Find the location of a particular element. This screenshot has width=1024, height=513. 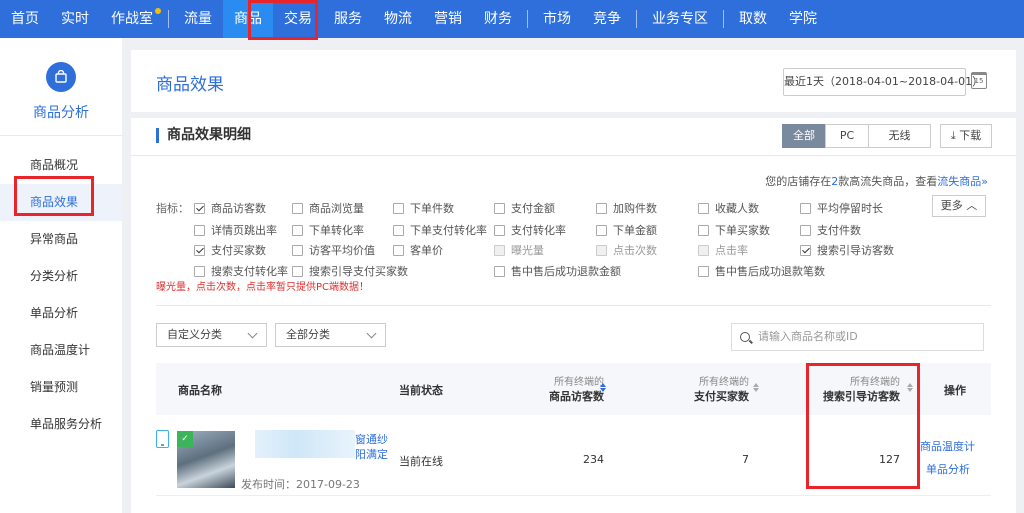

tab-all: 全部 is located at coordinates (804, 136).